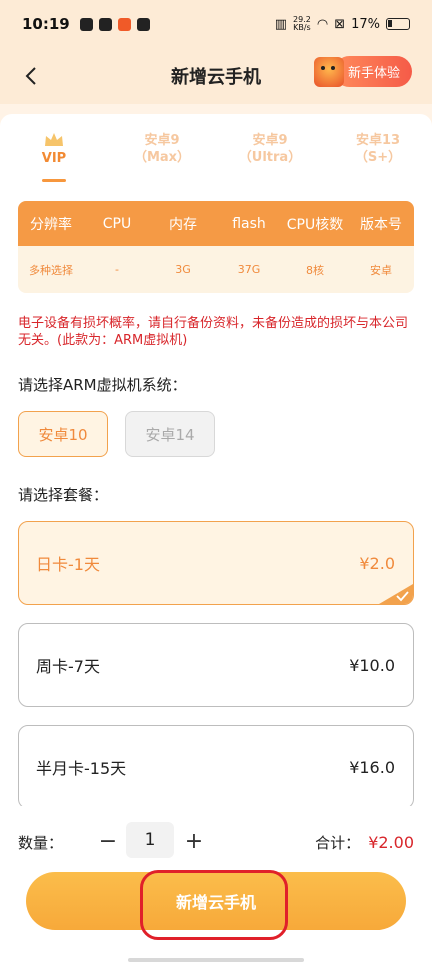 This screenshot has height=964, width=432. Describe the element at coordinates (378, 157) in the screenshot. I see `tab-sublabel: （S+）` at that location.